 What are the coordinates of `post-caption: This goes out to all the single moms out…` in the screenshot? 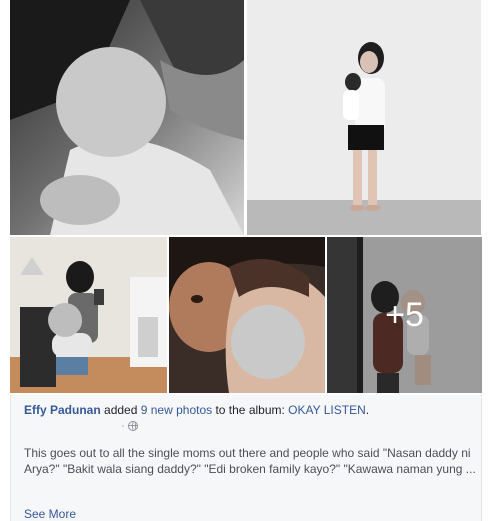 It's located at (250, 461).